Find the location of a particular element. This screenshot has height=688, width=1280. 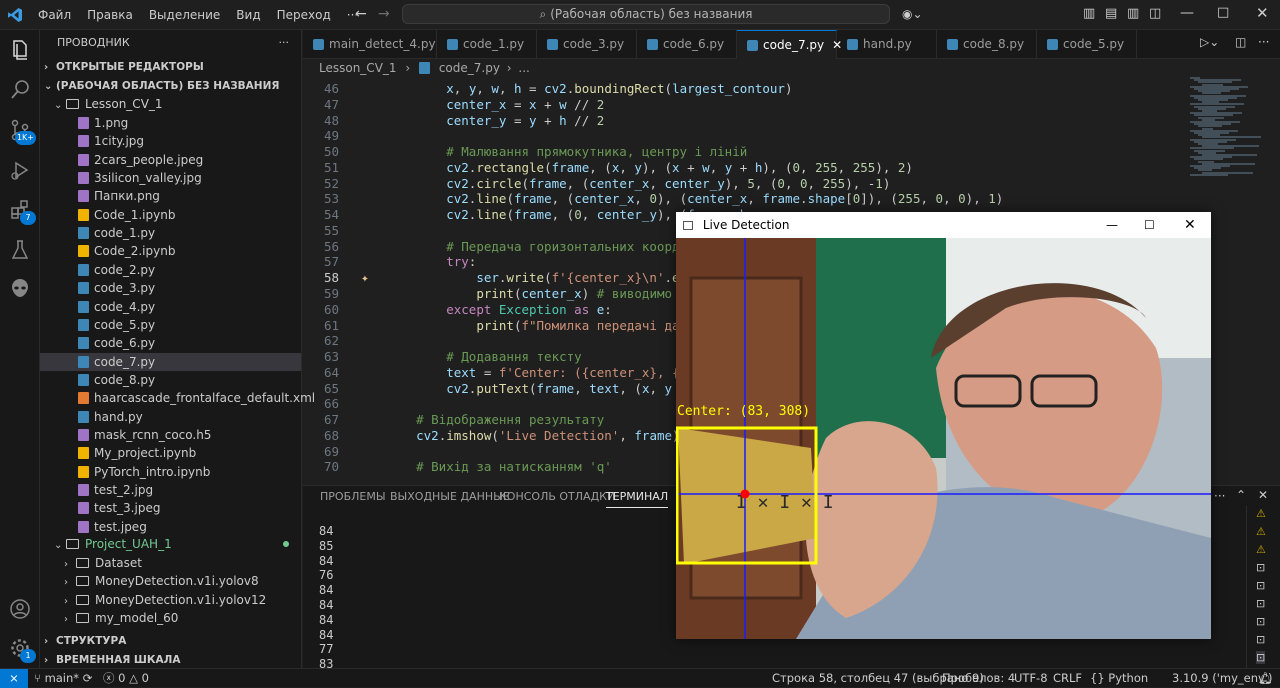

menu-view: Вид is located at coordinates (248, 15).